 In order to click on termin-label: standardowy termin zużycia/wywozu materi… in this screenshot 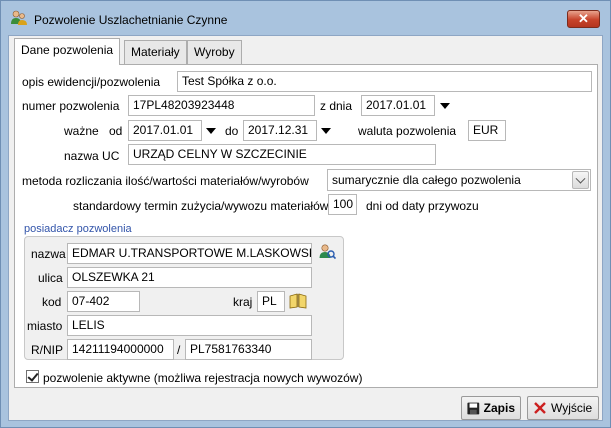, I will do `click(201, 206)`.